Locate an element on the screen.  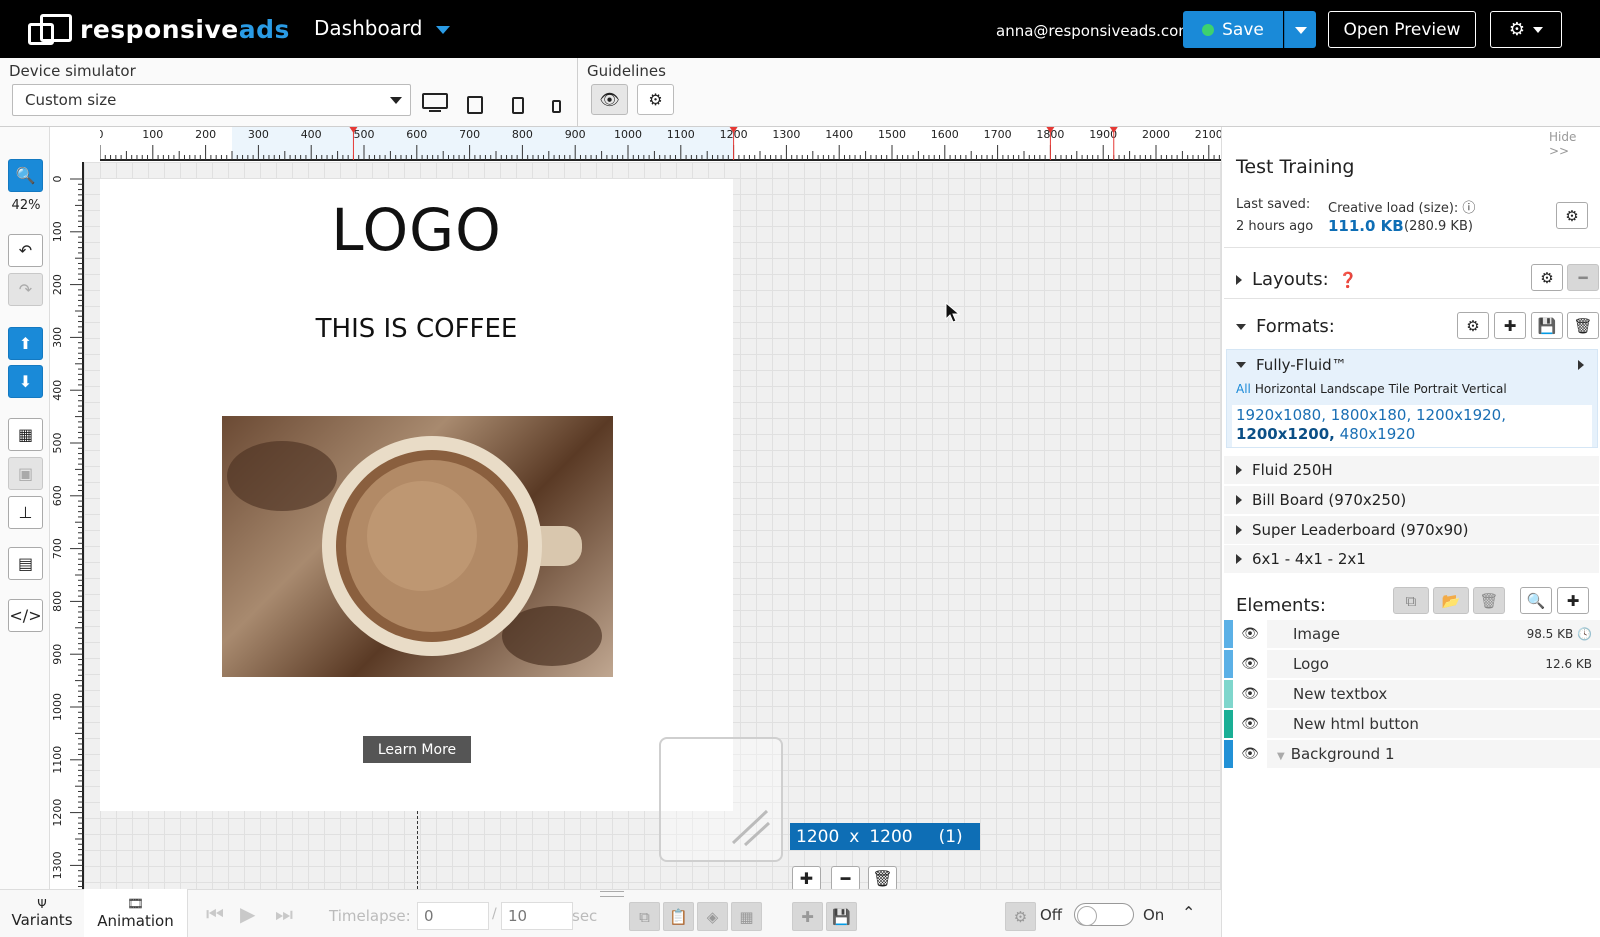
chevron-down-icon is located at coordinates (443, 30).